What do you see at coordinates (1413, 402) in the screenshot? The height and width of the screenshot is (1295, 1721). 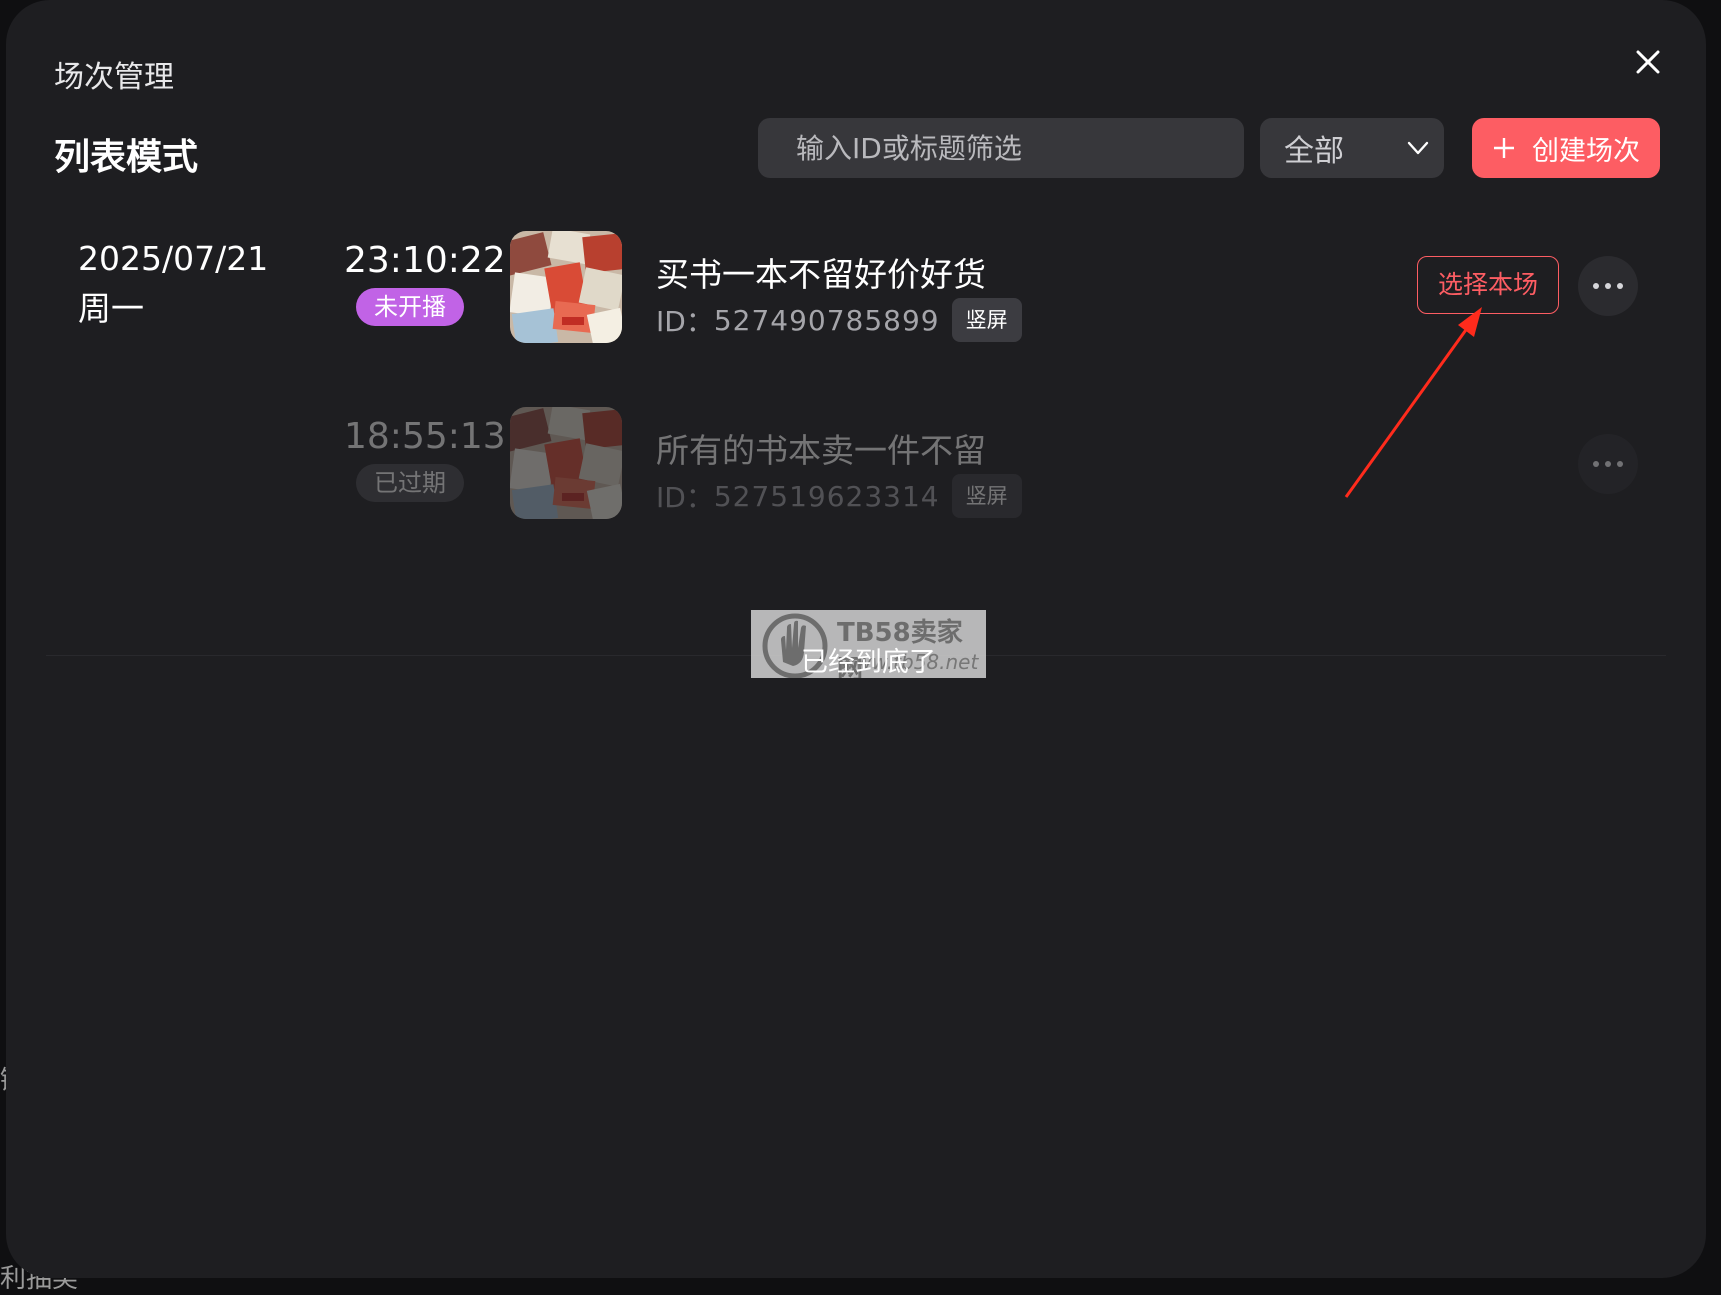 I see `annotation-arrow` at bounding box center [1413, 402].